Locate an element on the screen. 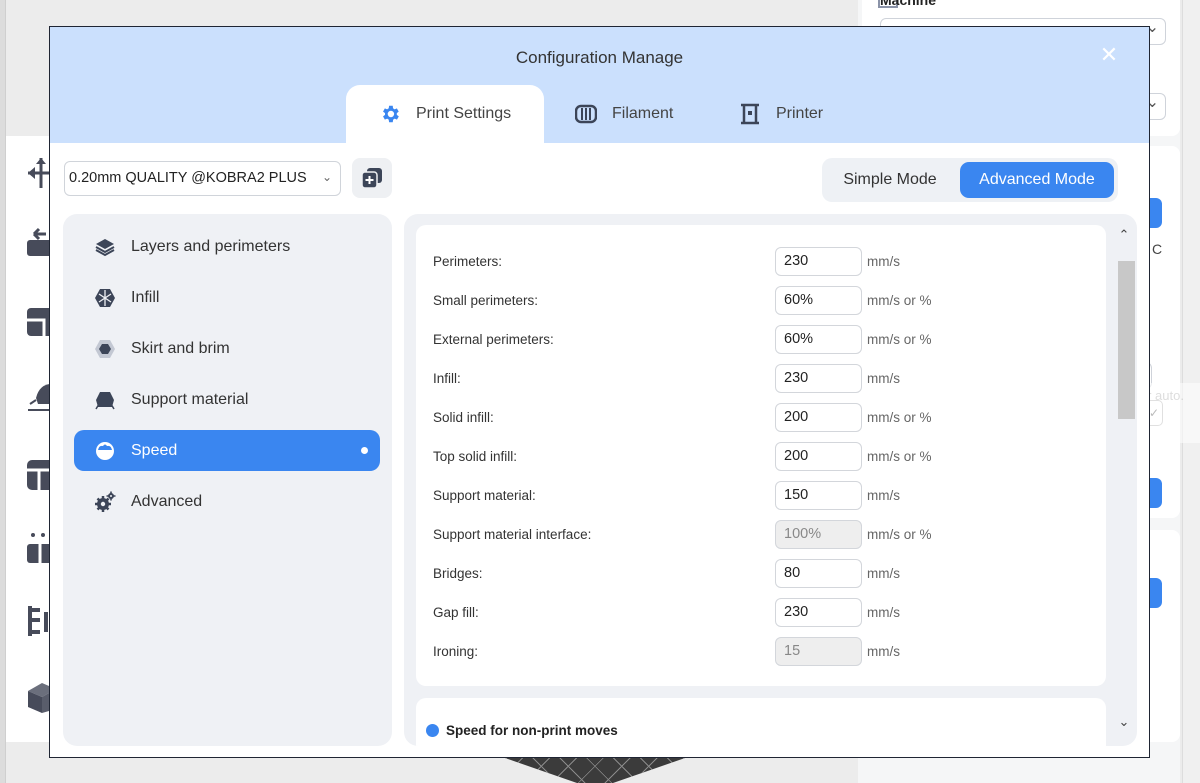 This screenshot has height=783, width=1200. setting-label: Solid infill: is located at coordinates (463, 417).